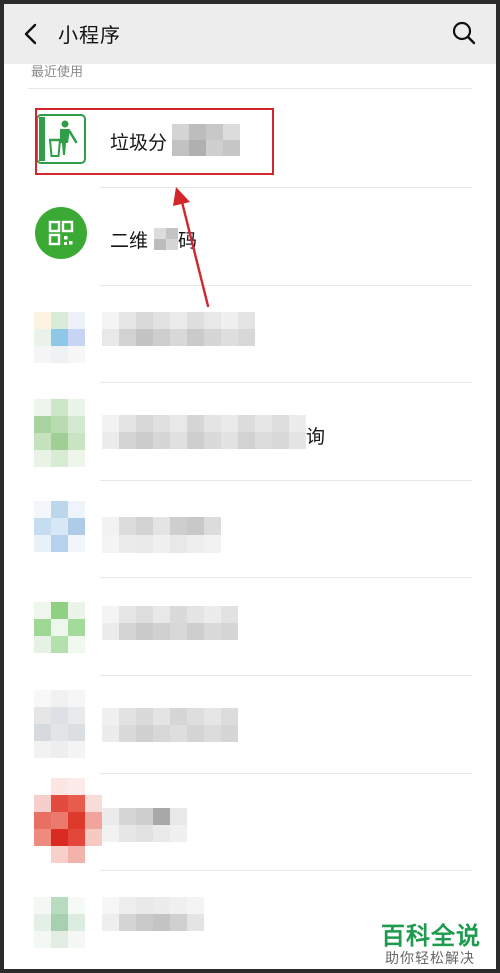 This screenshot has height=973, width=500. Describe the element at coordinates (464, 33) in the screenshot. I see `search-icon` at that location.